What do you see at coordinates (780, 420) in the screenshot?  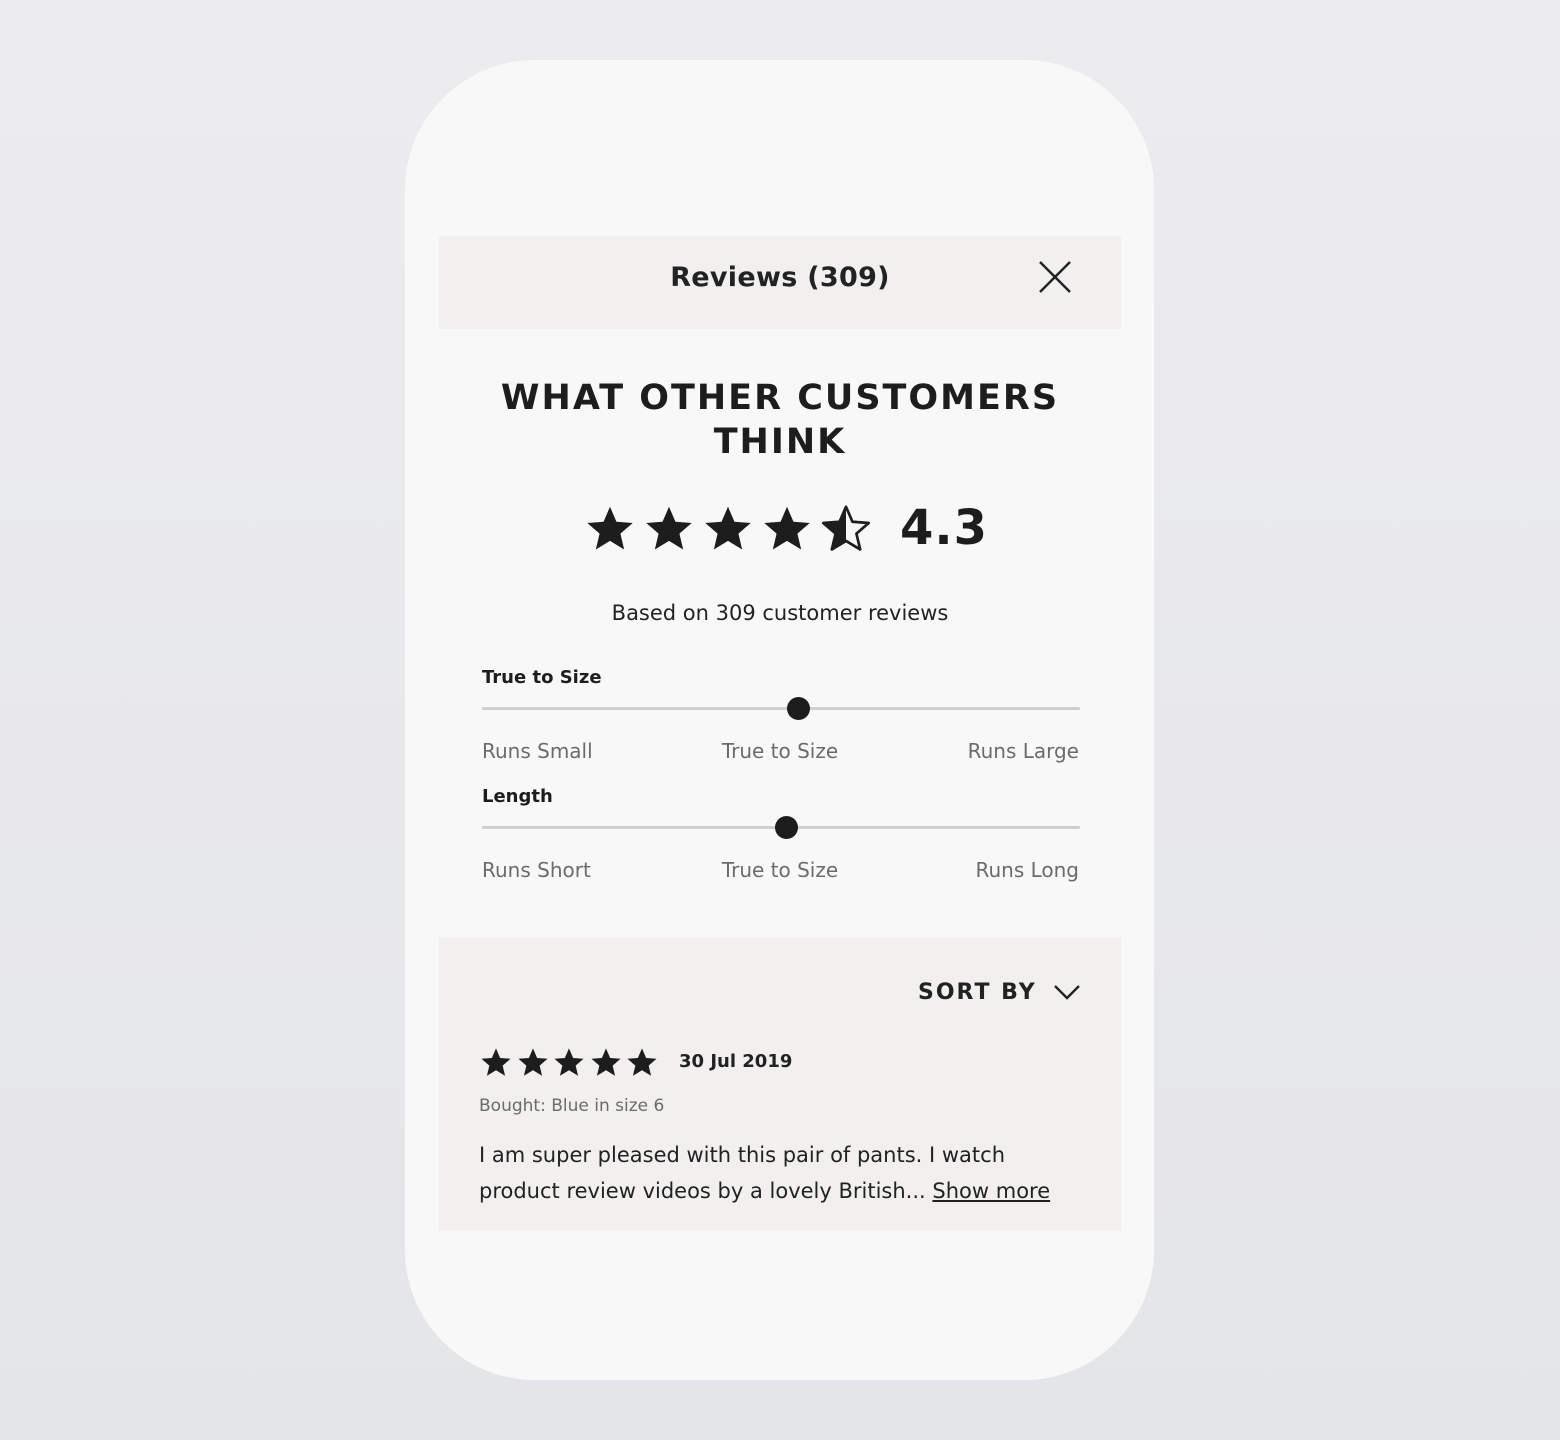 I see `reviews-headline: WHAT OTHER CUSTOMERS THINK` at bounding box center [780, 420].